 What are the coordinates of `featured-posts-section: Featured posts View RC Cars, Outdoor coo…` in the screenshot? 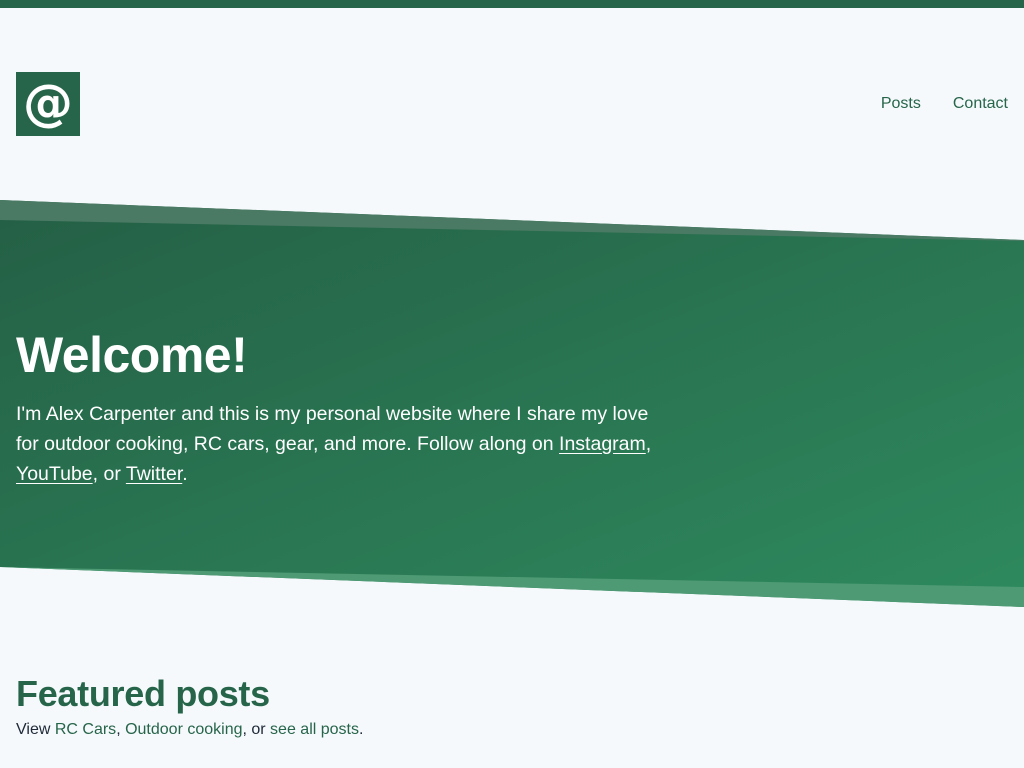 It's located at (511, 707).